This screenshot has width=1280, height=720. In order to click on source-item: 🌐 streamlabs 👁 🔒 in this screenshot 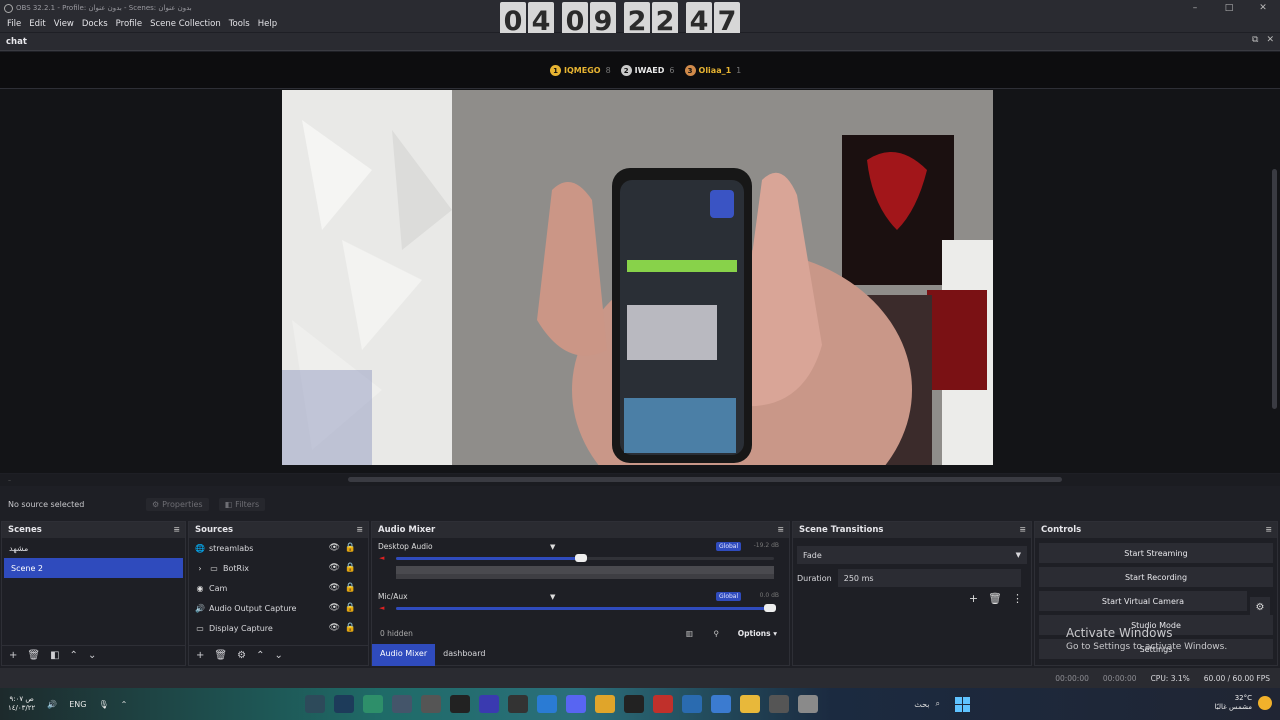, I will do `click(278, 548)`.